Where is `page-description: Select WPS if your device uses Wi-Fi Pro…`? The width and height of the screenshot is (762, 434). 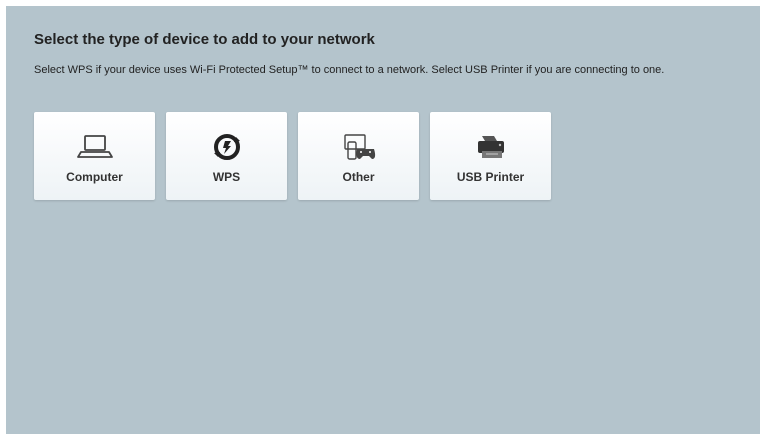 page-description: Select WPS if your device uses Wi-Fi Pro… is located at coordinates (349, 70).